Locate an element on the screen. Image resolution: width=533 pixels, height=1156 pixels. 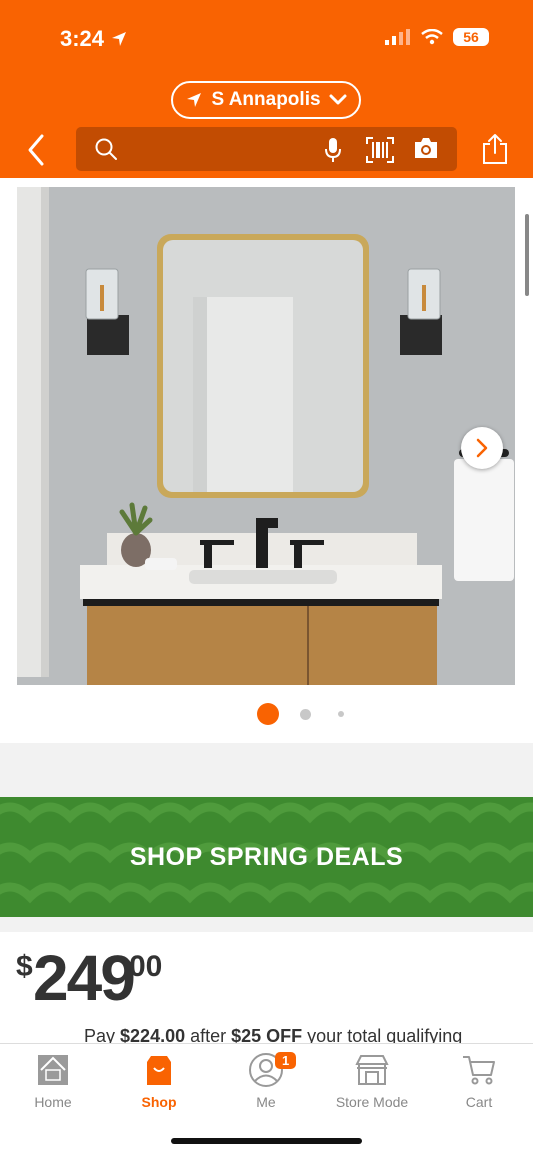
tab-cart: Cart is located at coordinates (479, 1081).